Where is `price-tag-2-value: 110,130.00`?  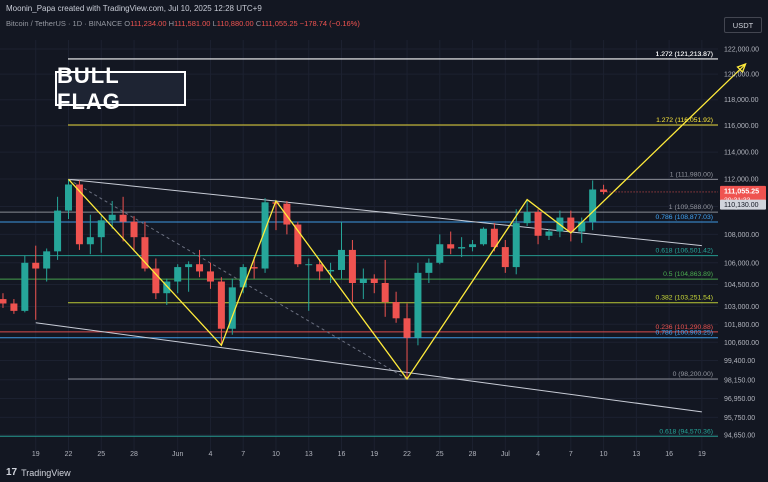 price-tag-2-value: 110,130.00 is located at coordinates (741, 205).